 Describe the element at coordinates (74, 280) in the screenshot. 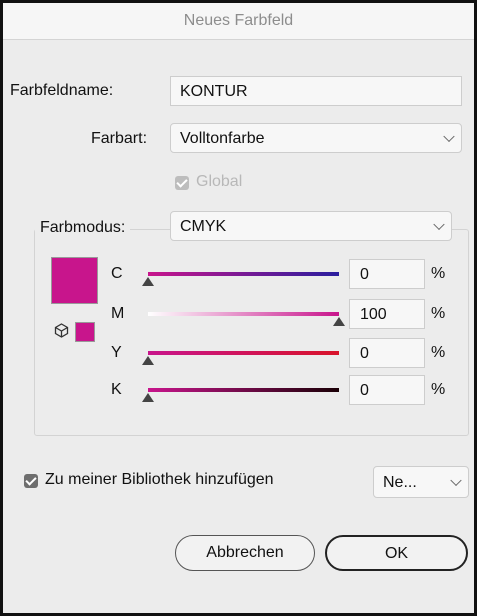

I see `color-preview-swatch` at that location.